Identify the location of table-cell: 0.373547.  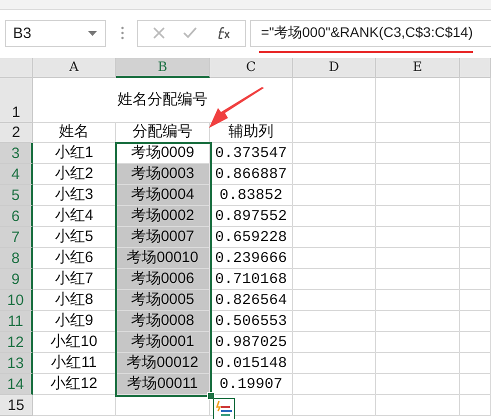
(251, 153).